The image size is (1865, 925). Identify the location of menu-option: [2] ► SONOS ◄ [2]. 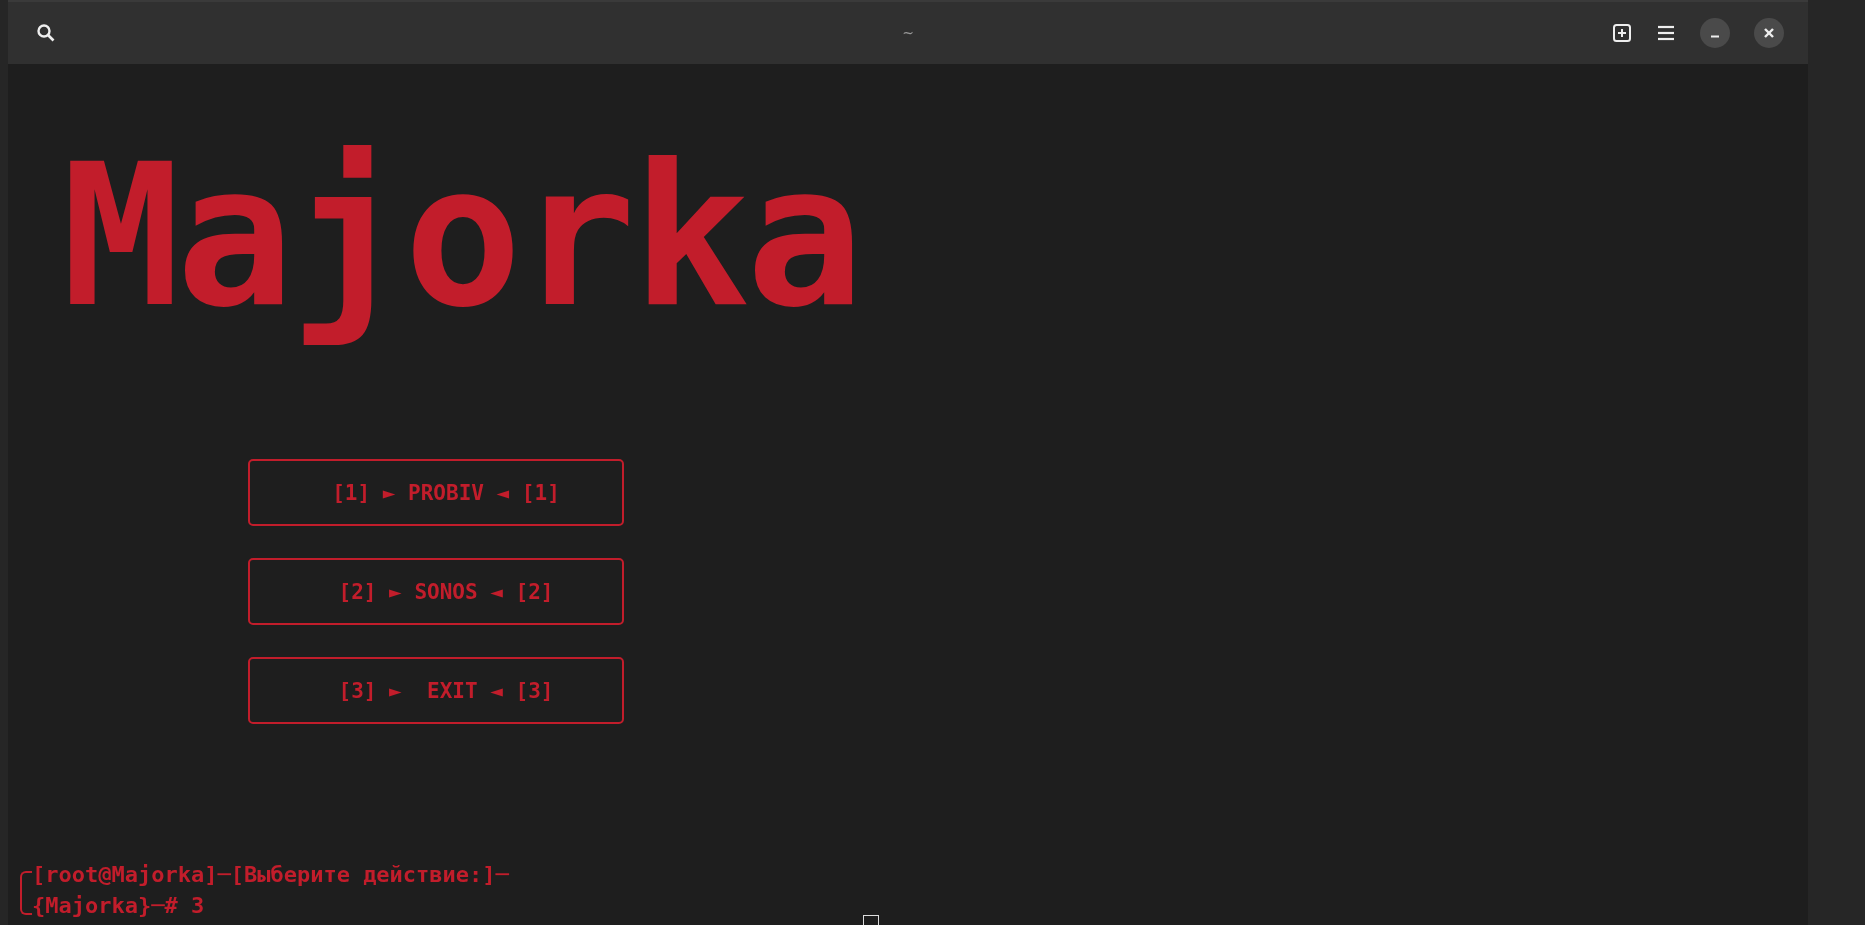
(436, 591).